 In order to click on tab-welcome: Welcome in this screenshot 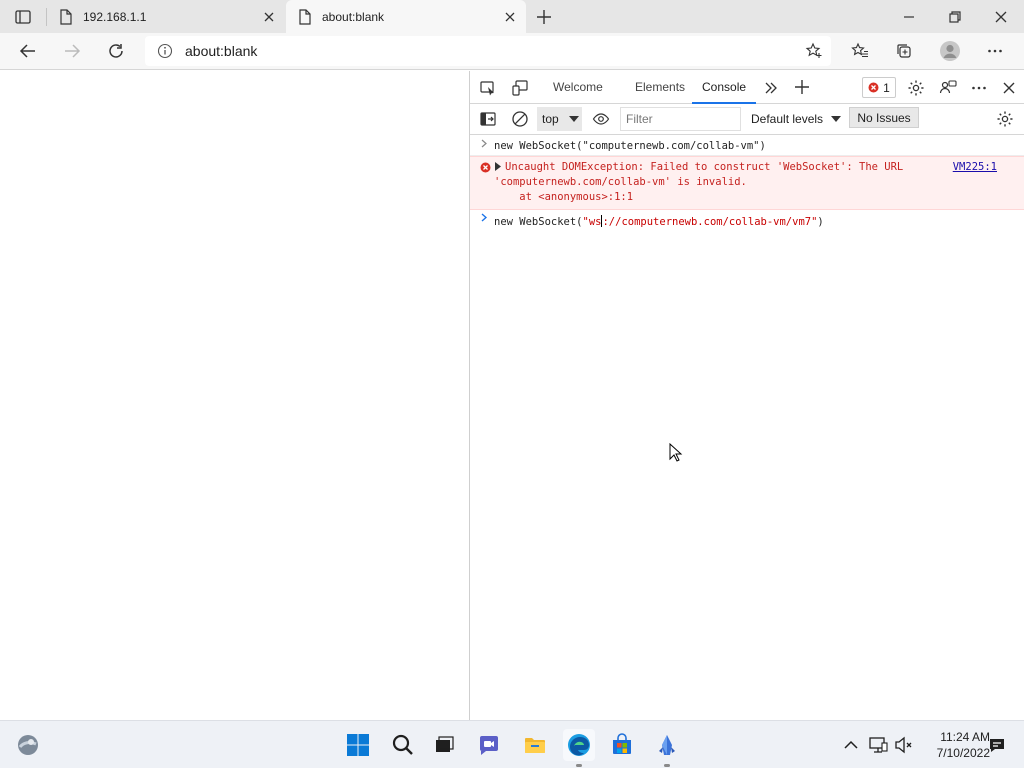, I will do `click(578, 87)`.